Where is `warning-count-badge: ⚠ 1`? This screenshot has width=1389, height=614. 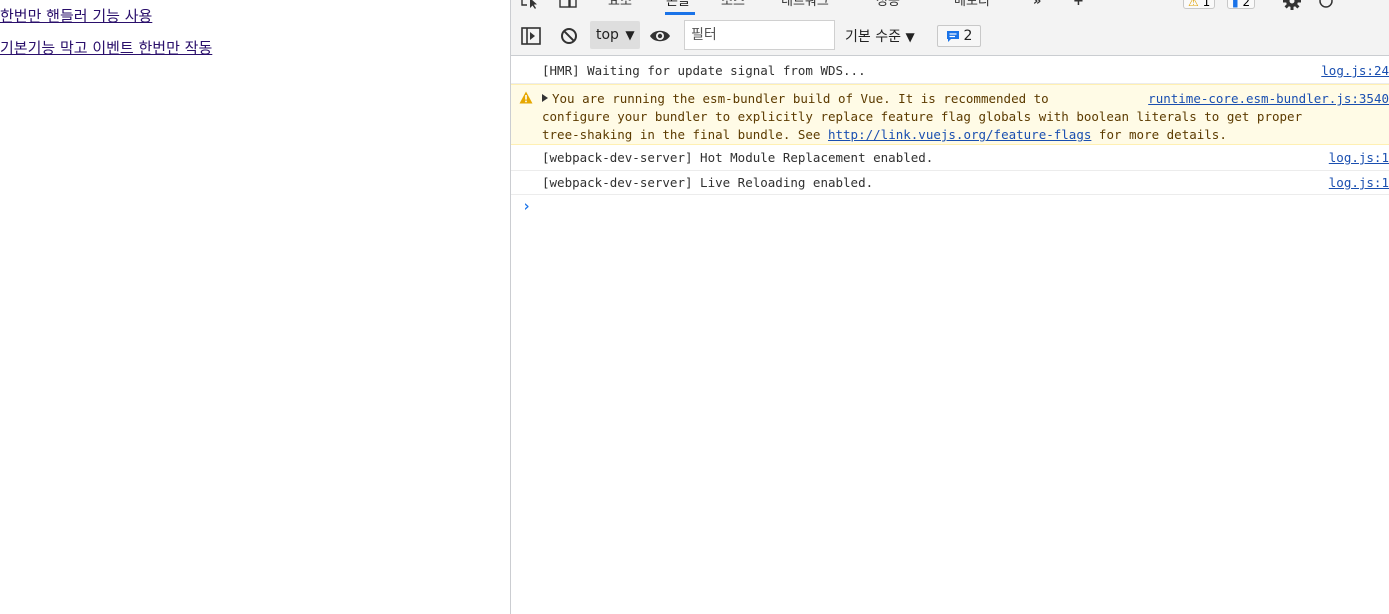
warning-count-badge: ⚠ 1 is located at coordinates (1199, 4).